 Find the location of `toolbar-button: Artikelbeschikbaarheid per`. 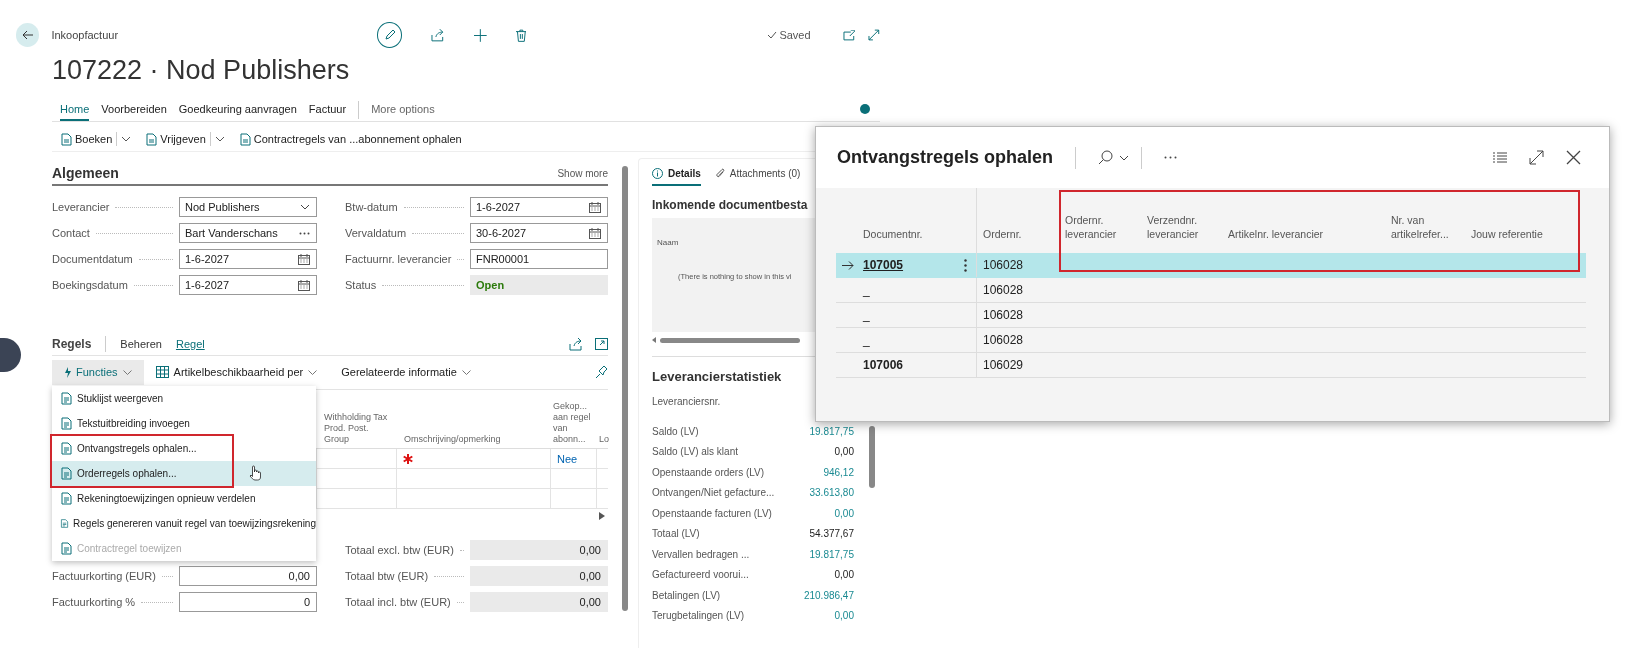

toolbar-button: Artikelbeschikbaarheid per is located at coordinates (236, 372).